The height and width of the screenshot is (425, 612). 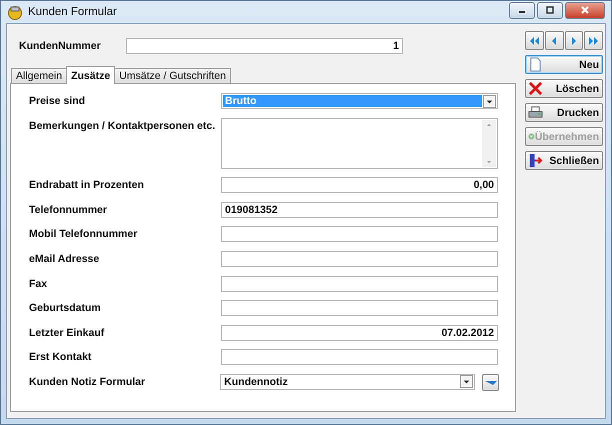 What do you see at coordinates (38, 283) in the screenshot?
I see `field-label: Fax` at bounding box center [38, 283].